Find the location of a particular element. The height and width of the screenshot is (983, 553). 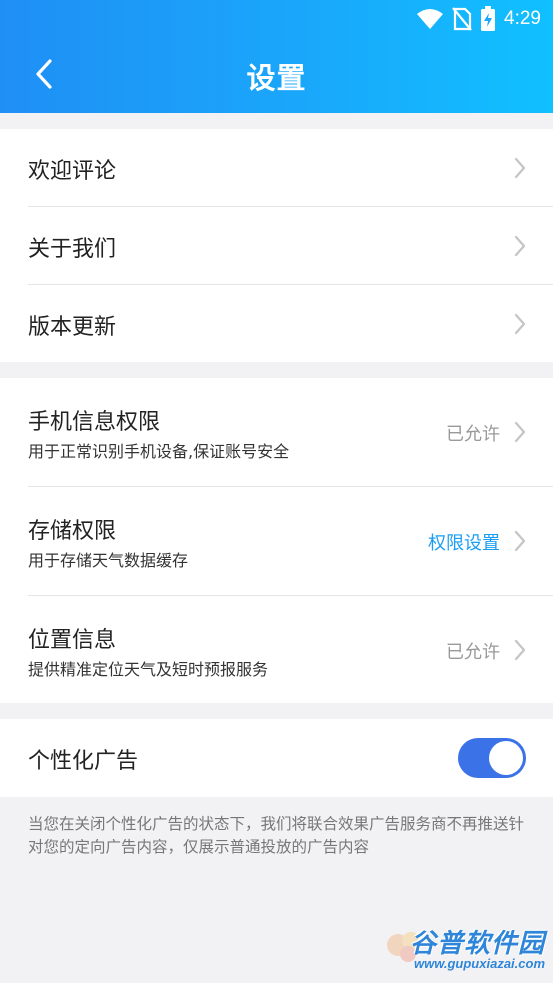

row-label: 版本更新 is located at coordinates (72, 327).